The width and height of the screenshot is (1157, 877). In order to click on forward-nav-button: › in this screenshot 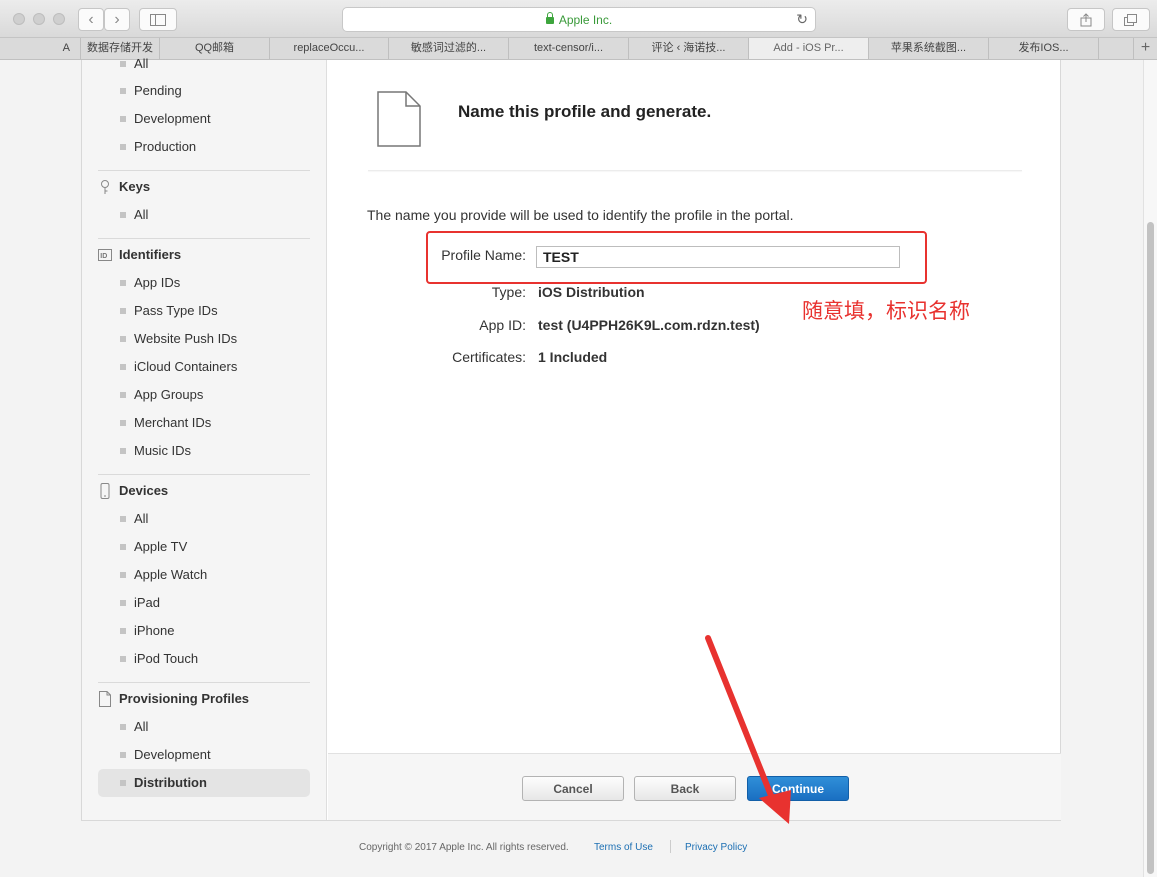, I will do `click(117, 19)`.